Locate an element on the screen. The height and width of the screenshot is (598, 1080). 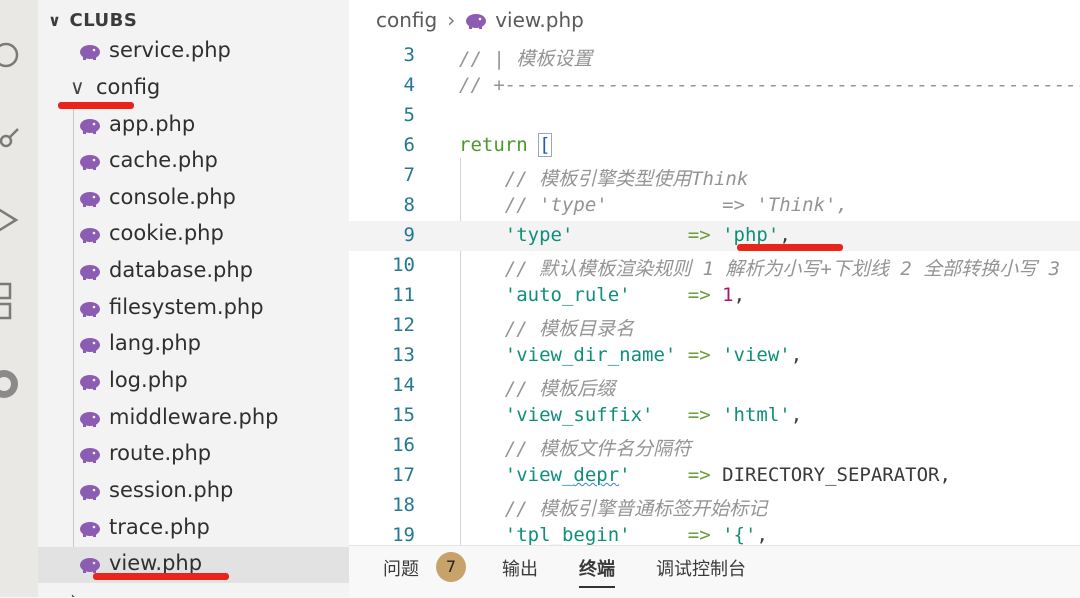
extensions-icon is located at coordinates (11, 301).